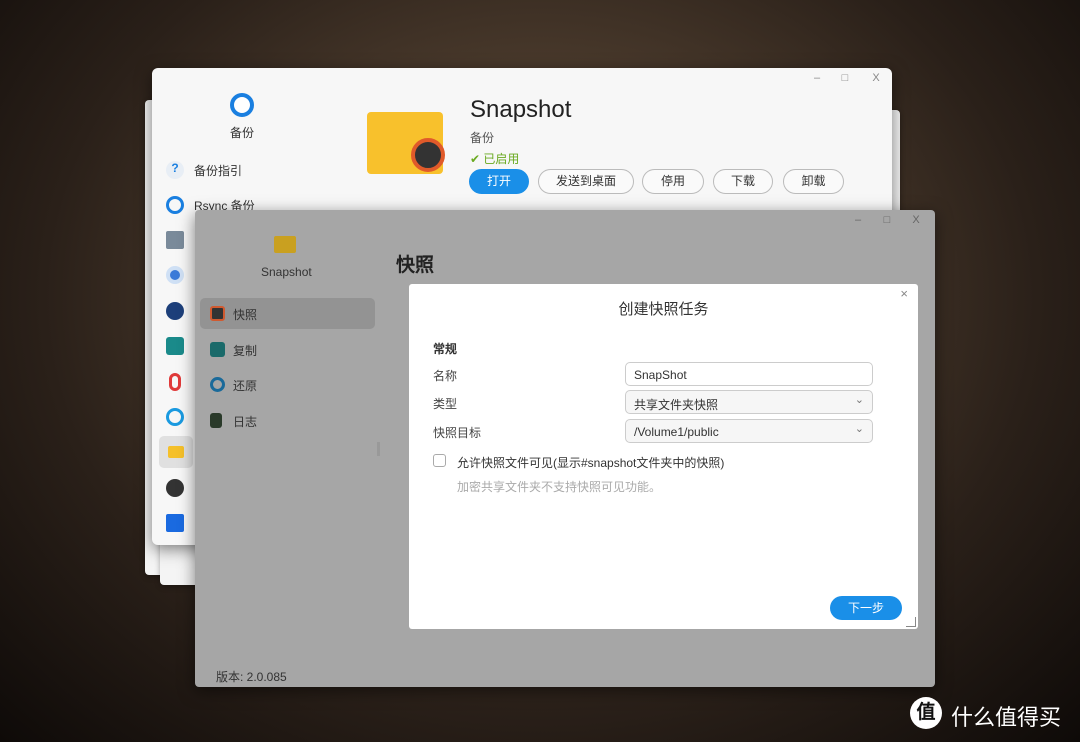 This screenshot has height=742, width=1080. I want to click on app-title: Snapshot, so click(521, 109).